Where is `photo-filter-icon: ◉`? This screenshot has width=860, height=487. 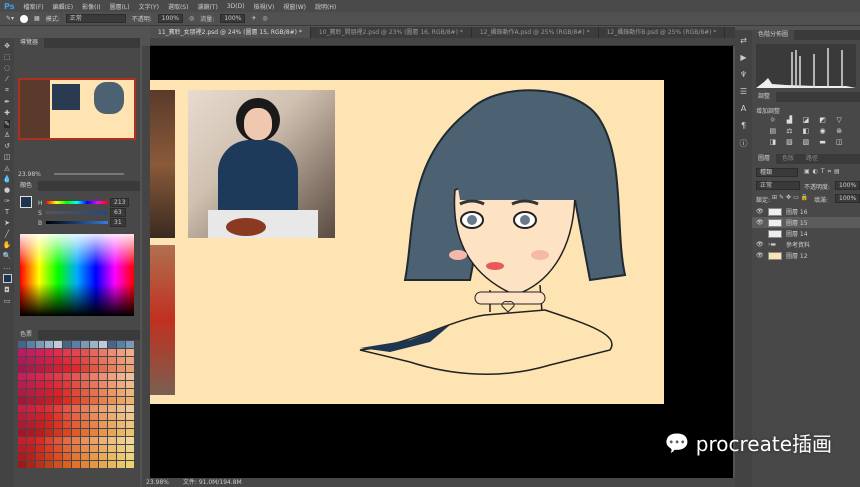 photo-filter-icon: ◉ is located at coordinates (823, 131).